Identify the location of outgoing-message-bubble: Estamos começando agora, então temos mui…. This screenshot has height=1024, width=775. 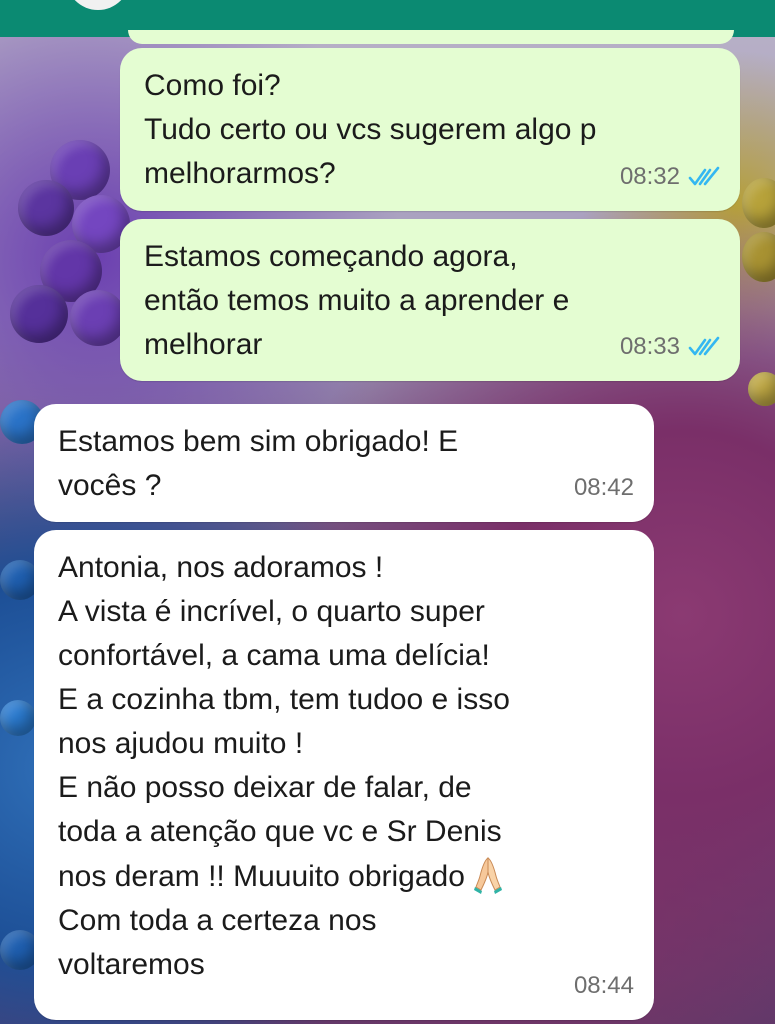
(430, 300).